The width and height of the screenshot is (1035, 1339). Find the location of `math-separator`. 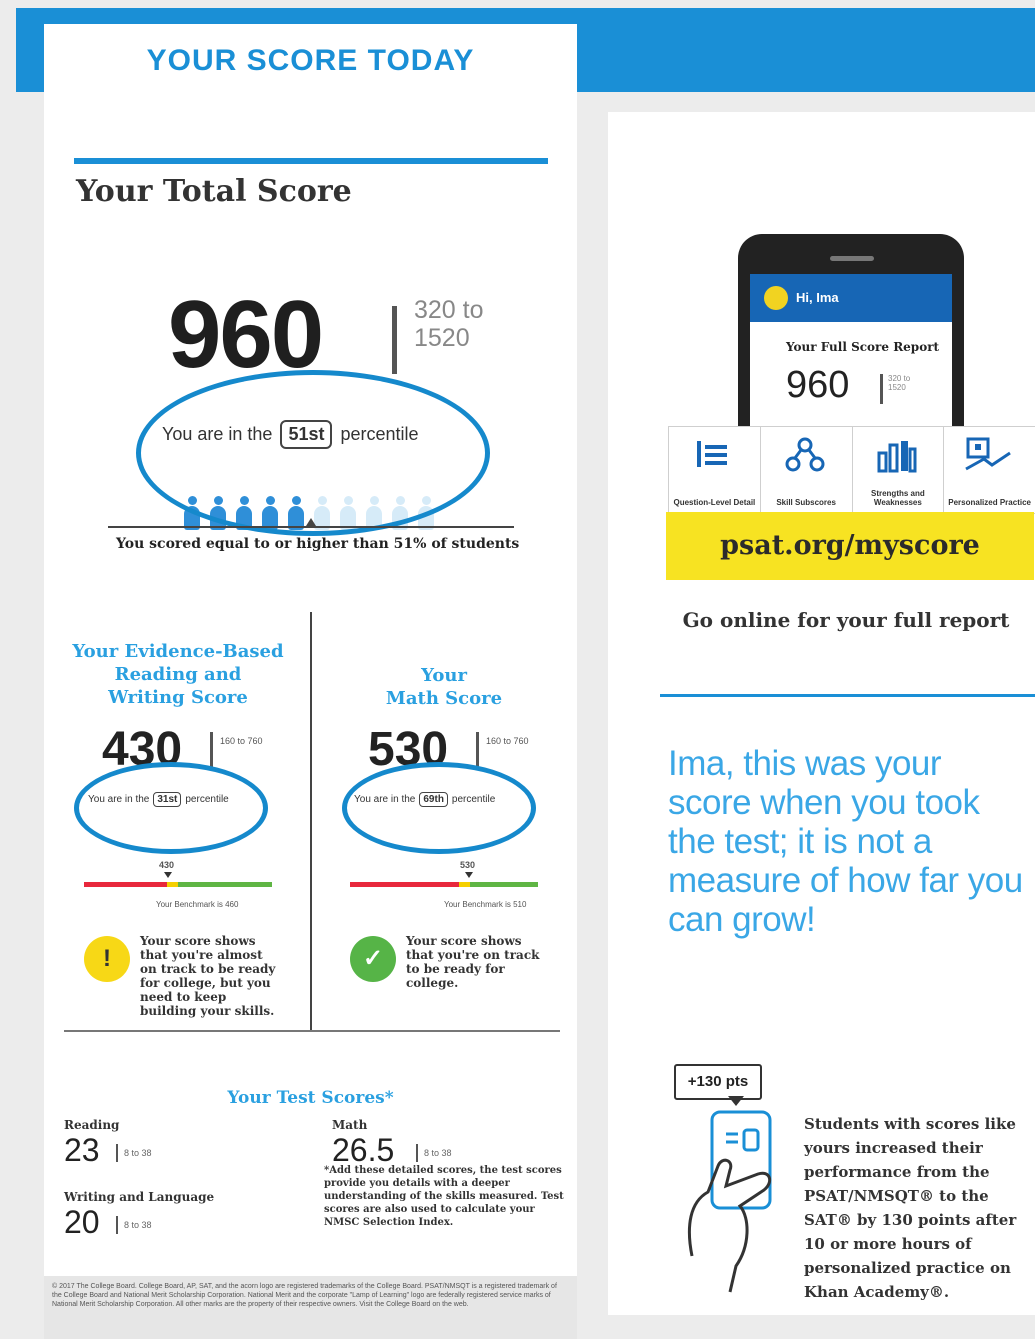

math-separator is located at coordinates (477, 750).